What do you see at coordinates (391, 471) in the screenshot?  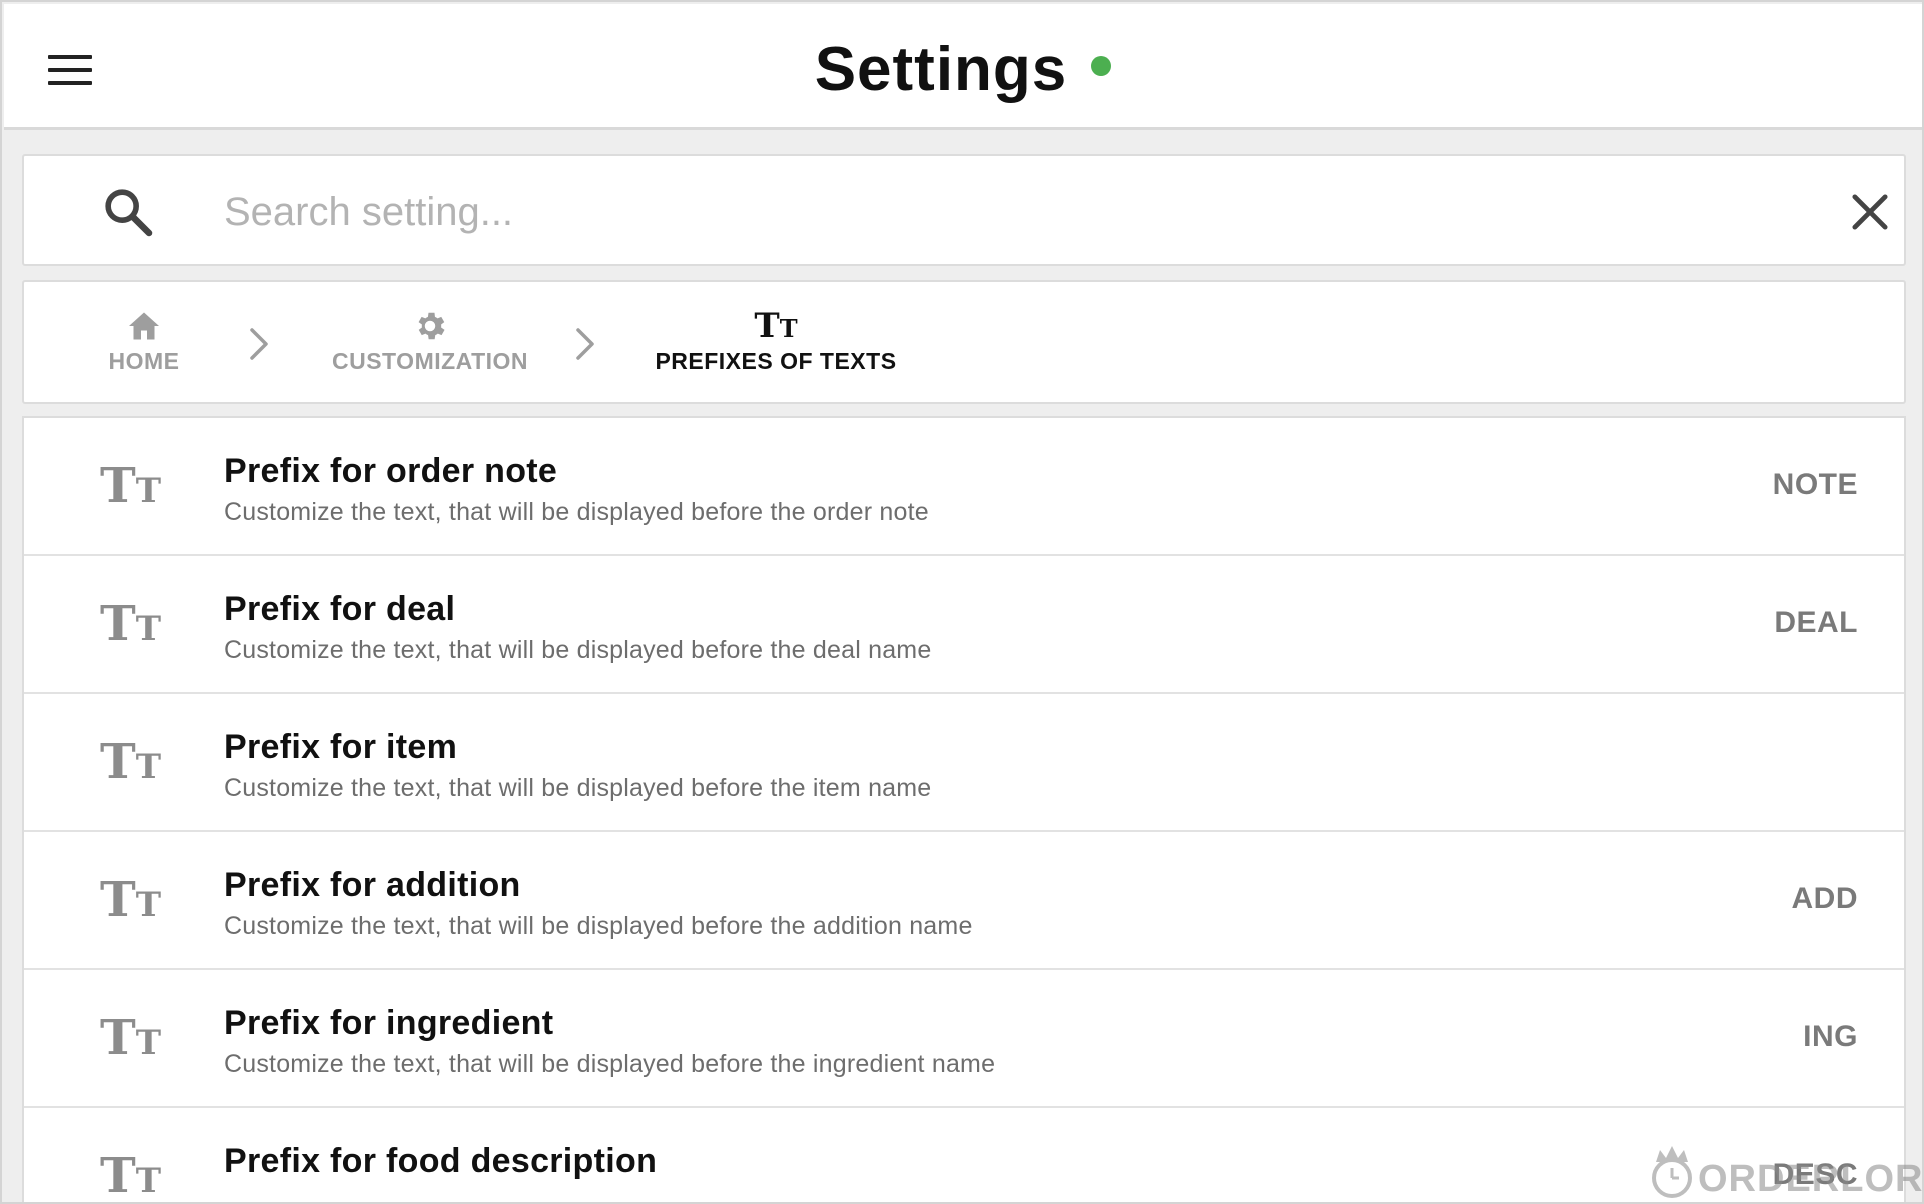 I see `setting-title: Prefix for order note` at bounding box center [391, 471].